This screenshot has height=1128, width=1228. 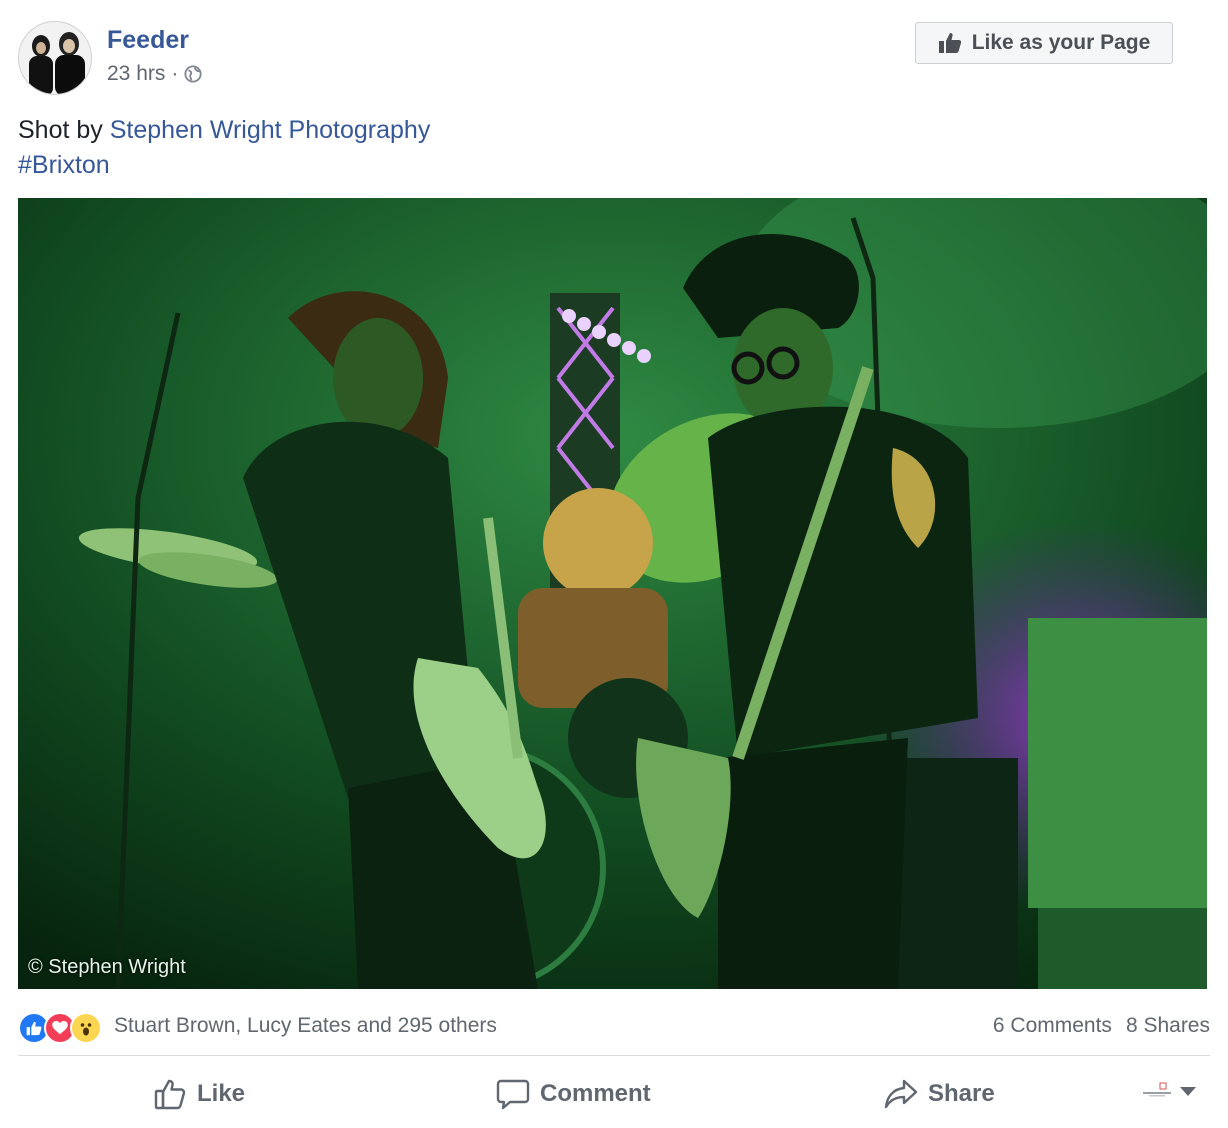 What do you see at coordinates (170, 1094) in the screenshot?
I see `thumbs-up-outline-icon` at bounding box center [170, 1094].